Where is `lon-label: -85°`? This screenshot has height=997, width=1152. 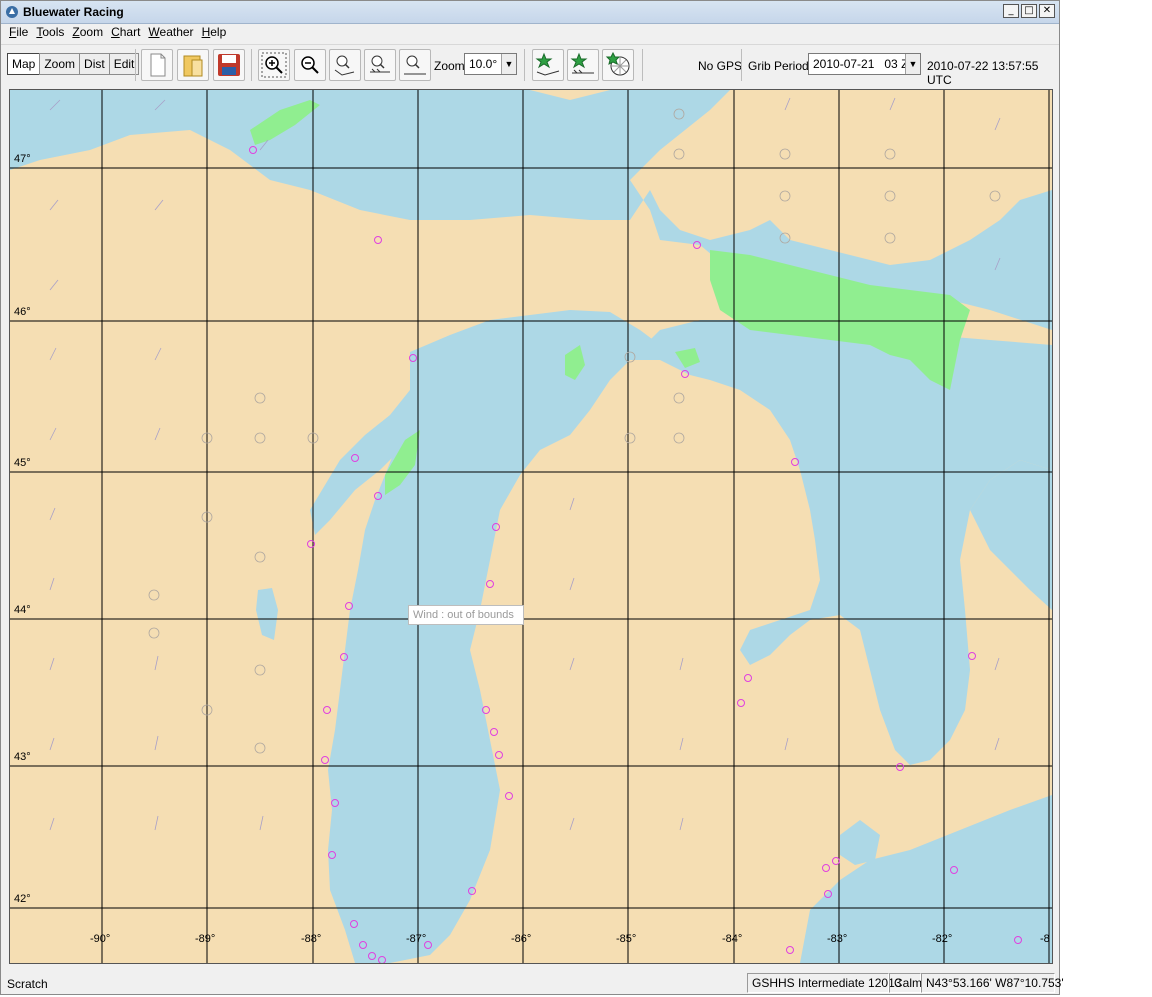
lon-label: -85° is located at coordinates (626, 939).